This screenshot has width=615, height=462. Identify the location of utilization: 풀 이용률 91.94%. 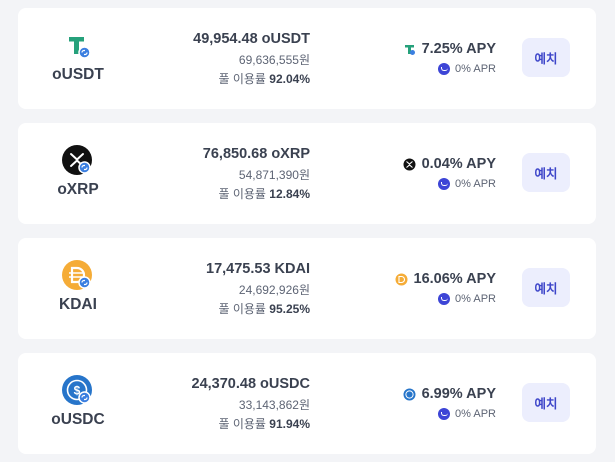
(251, 424).